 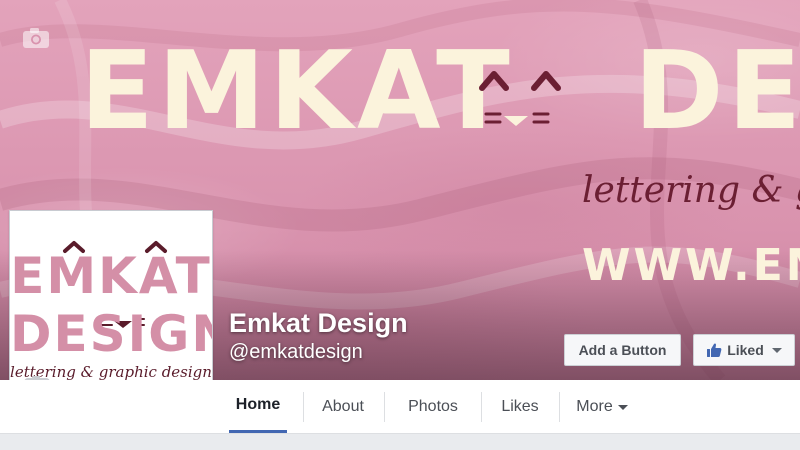 I want to click on tab-home: Home, so click(x=258, y=406).